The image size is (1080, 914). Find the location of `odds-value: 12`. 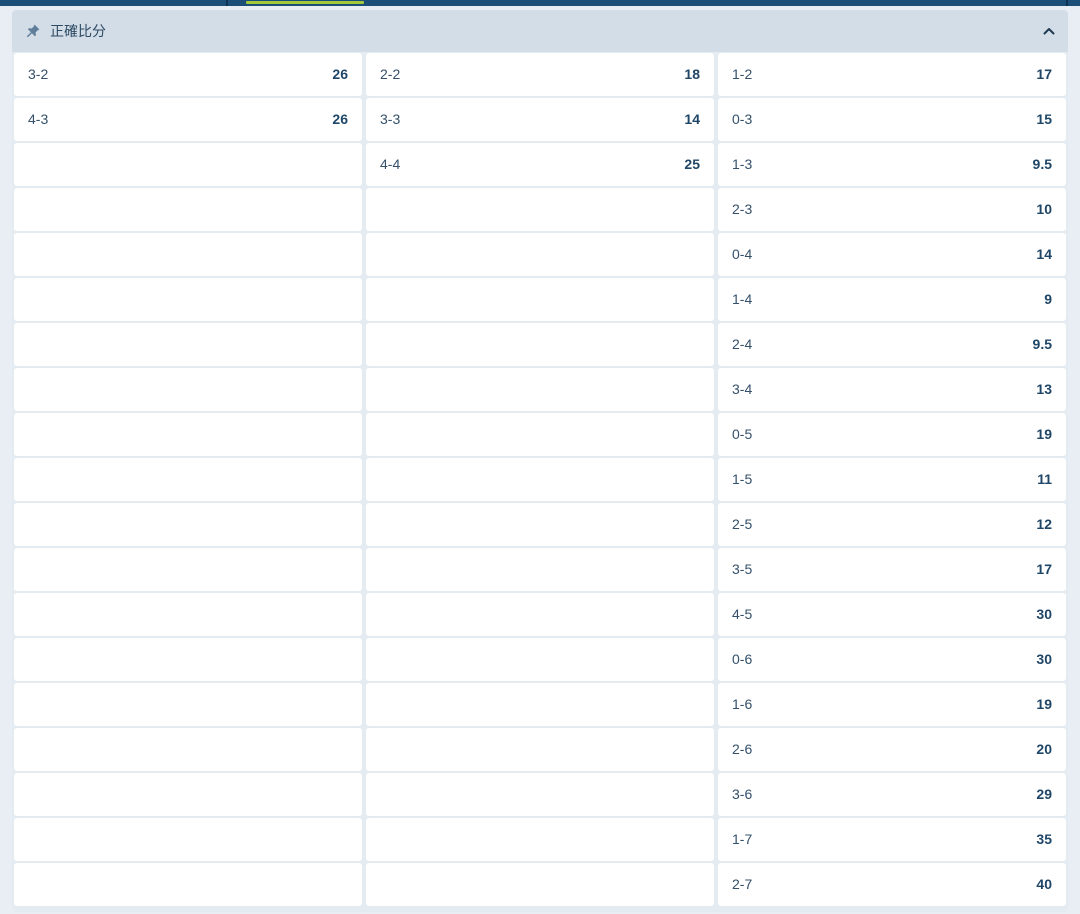

odds-value: 12 is located at coordinates (1044, 524).